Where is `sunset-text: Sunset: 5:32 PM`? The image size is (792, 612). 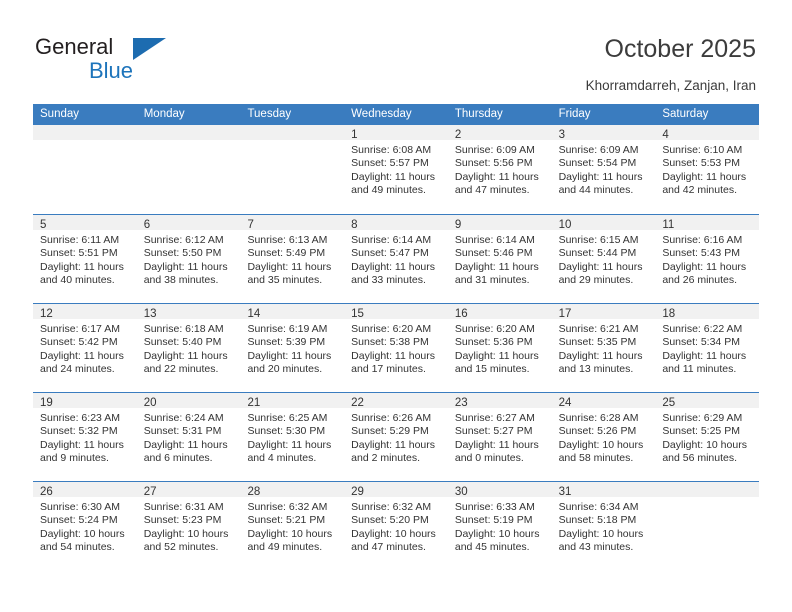 sunset-text: Sunset: 5:32 PM is located at coordinates (79, 431).